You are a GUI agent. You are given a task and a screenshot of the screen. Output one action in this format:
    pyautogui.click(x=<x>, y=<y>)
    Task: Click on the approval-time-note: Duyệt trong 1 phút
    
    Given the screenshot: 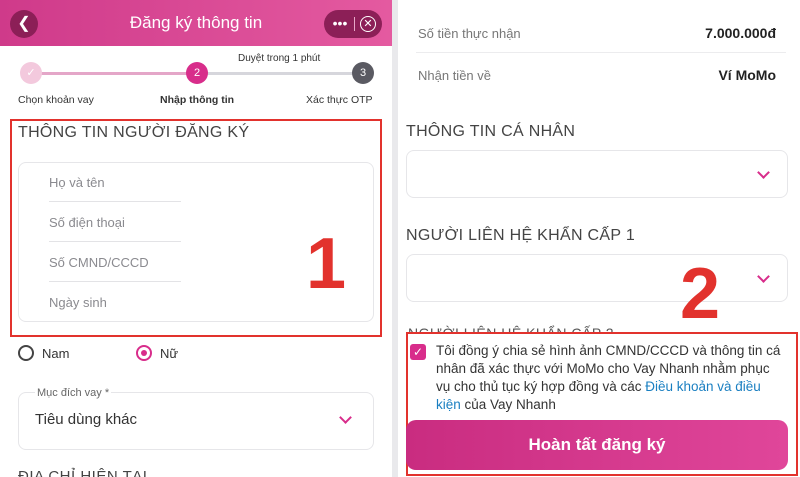 What is the action you would take?
    pyautogui.click(x=279, y=58)
    